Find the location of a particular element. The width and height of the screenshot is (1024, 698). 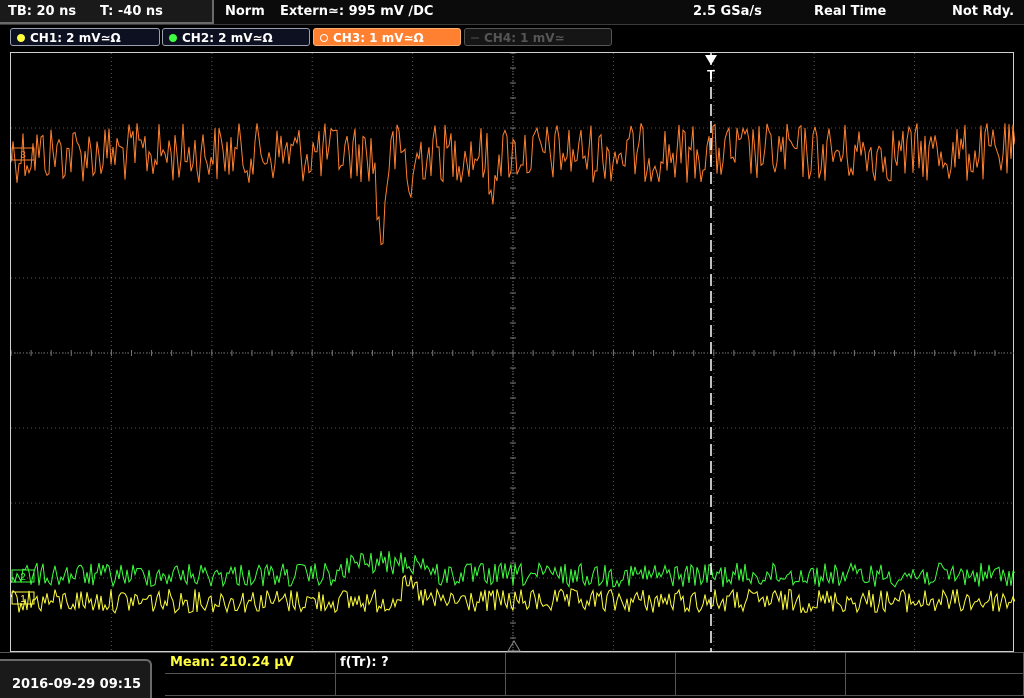

mean-measurement: Mean: 210.24 µV is located at coordinates (232, 662).